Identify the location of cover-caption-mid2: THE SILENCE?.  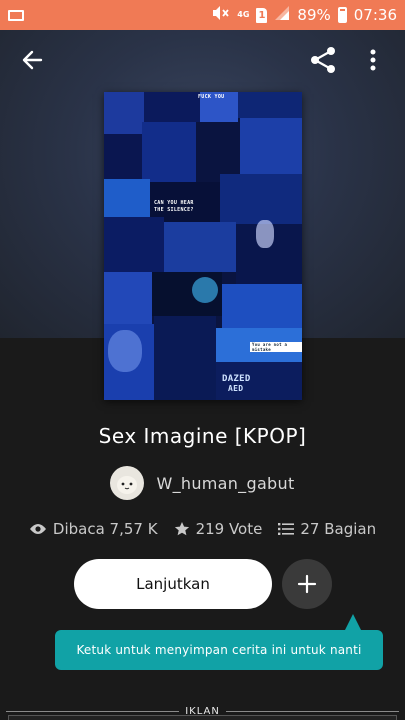
(174, 210).